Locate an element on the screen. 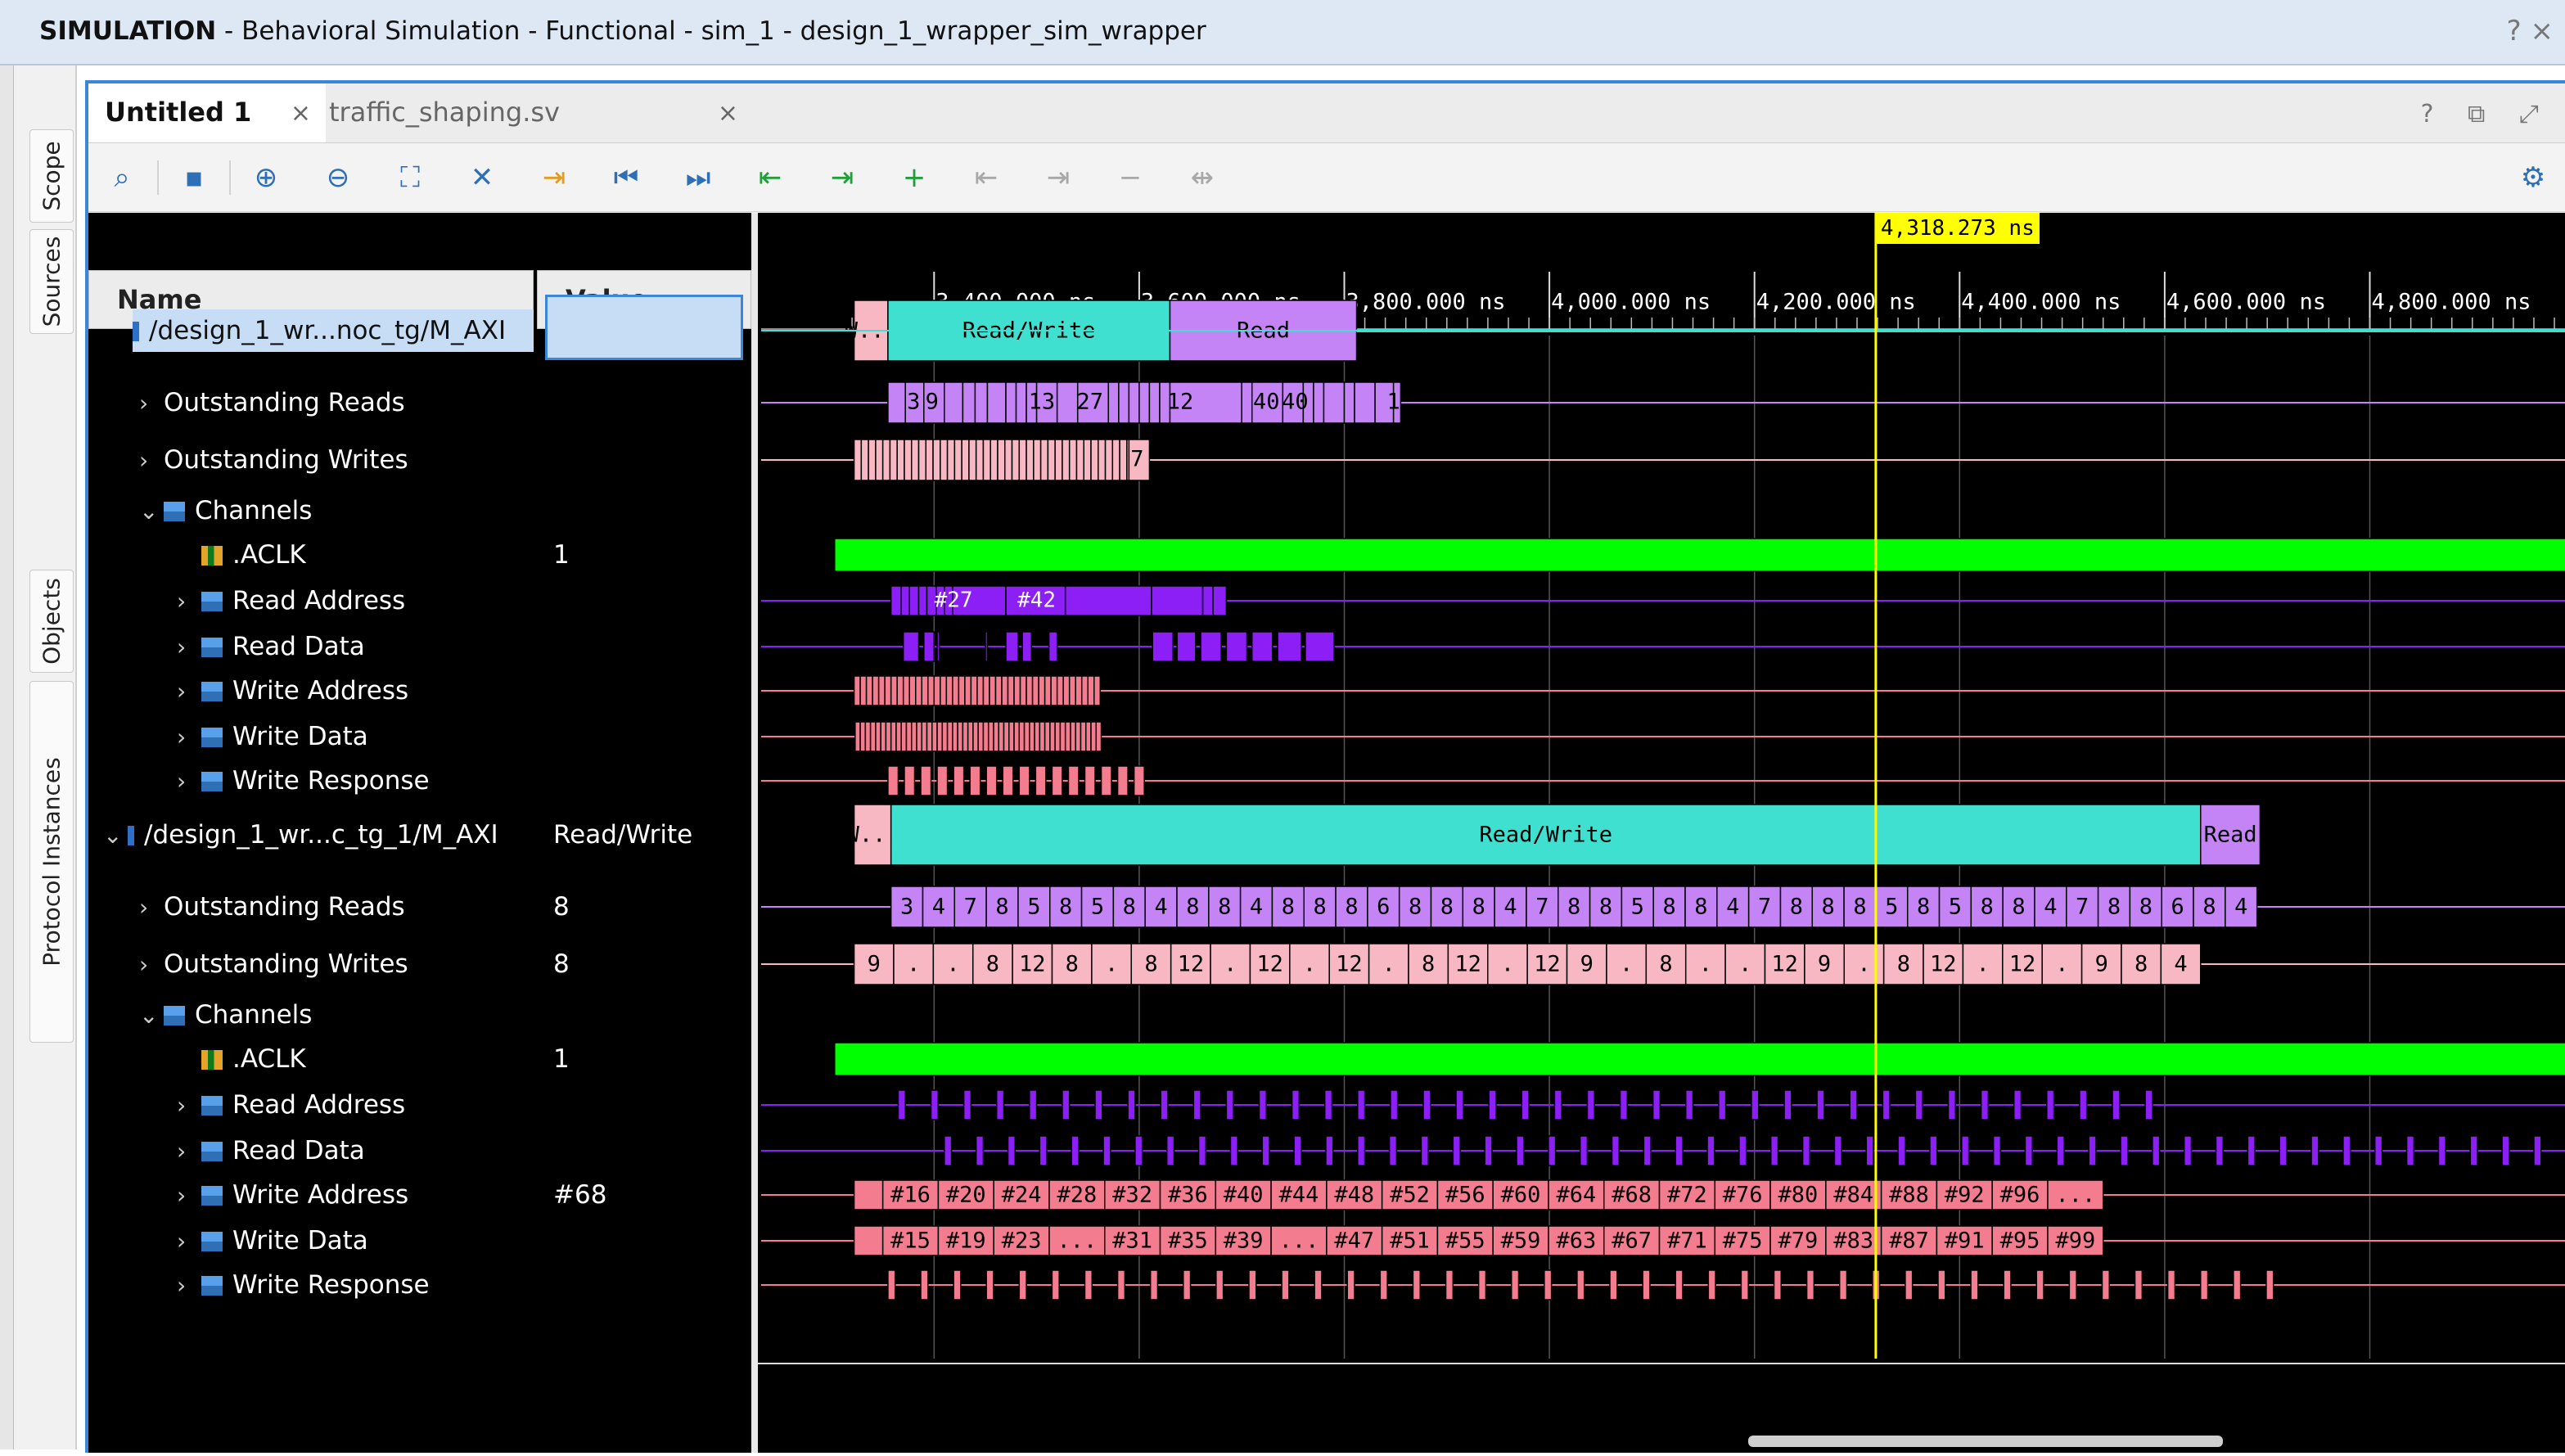 Image resolution: width=2565 pixels, height=1456 pixels. inst1-state-label: Read/Write is located at coordinates (1545, 835).